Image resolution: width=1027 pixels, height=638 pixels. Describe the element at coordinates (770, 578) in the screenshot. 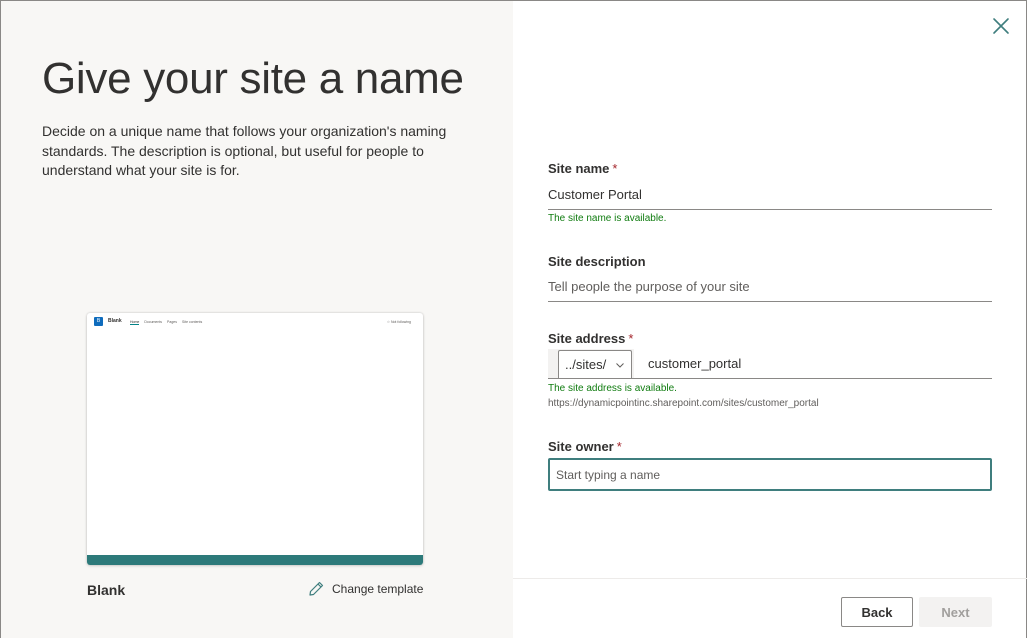

I see `footer-divider` at that location.